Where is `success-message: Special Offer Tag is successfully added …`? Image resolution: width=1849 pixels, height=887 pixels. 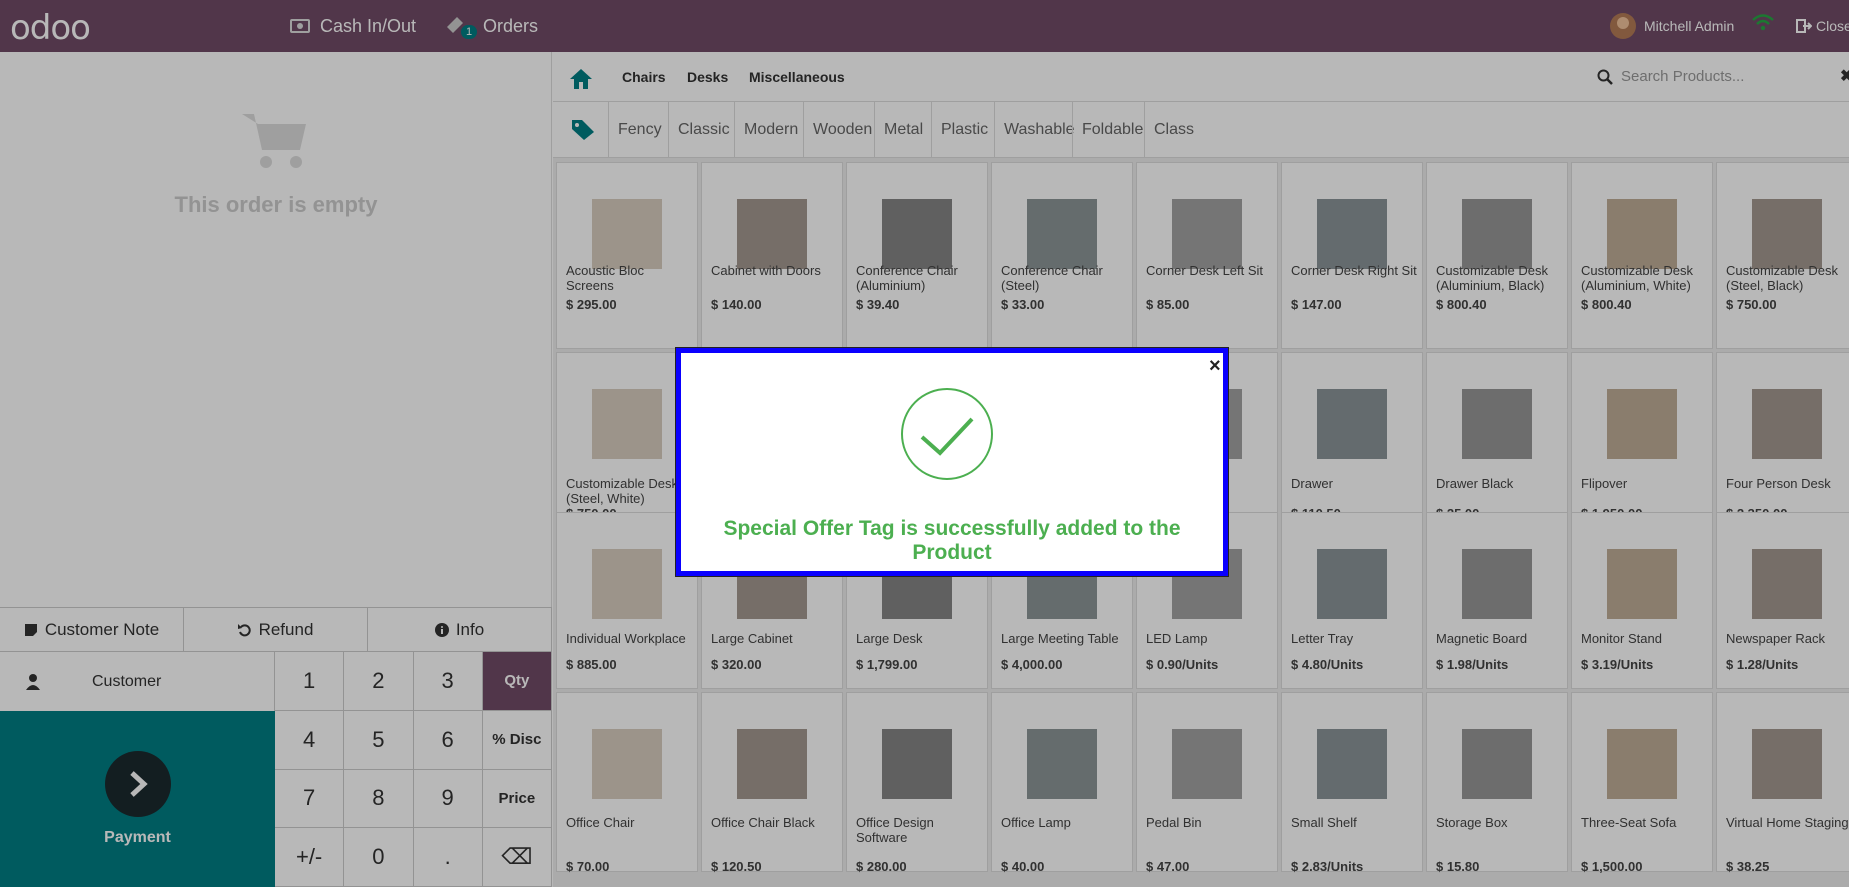
success-message: Special Offer Tag is successfully added … is located at coordinates (952, 540).